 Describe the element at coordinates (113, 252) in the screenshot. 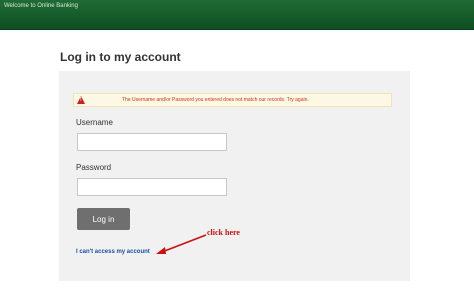

I see `cant-access-account-link: I can't access my account` at that location.